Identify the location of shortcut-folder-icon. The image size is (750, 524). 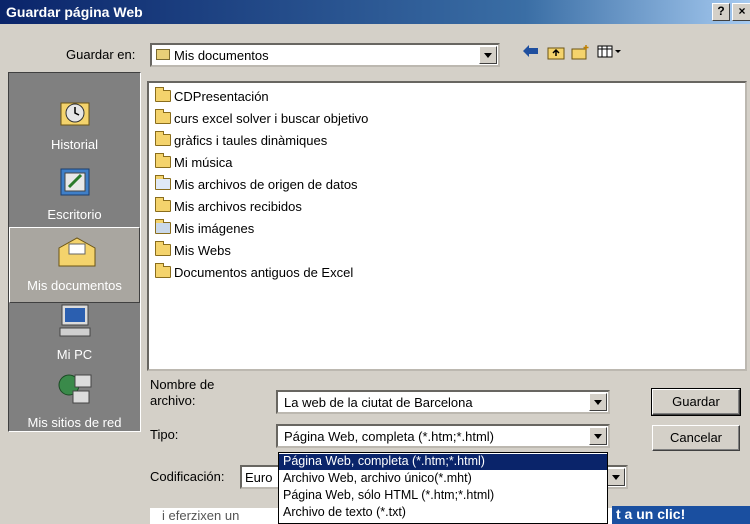
(163, 270).